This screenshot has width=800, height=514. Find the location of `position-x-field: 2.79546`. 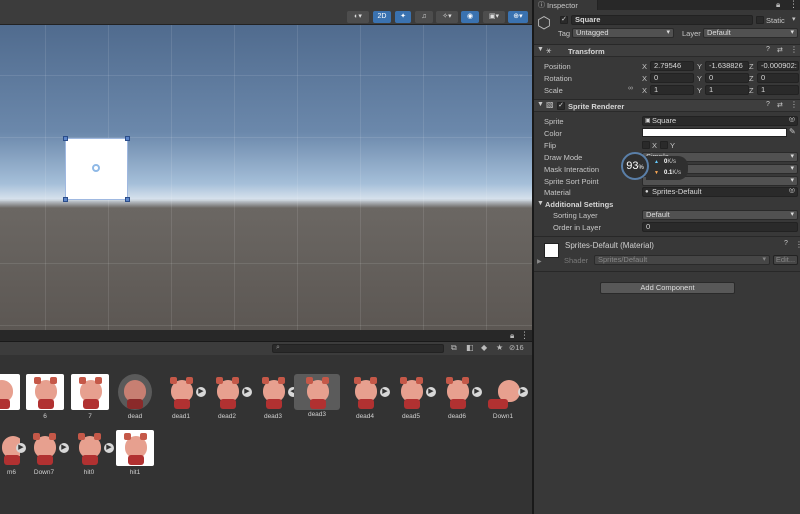

position-x-field: 2.79546 is located at coordinates (672, 66).